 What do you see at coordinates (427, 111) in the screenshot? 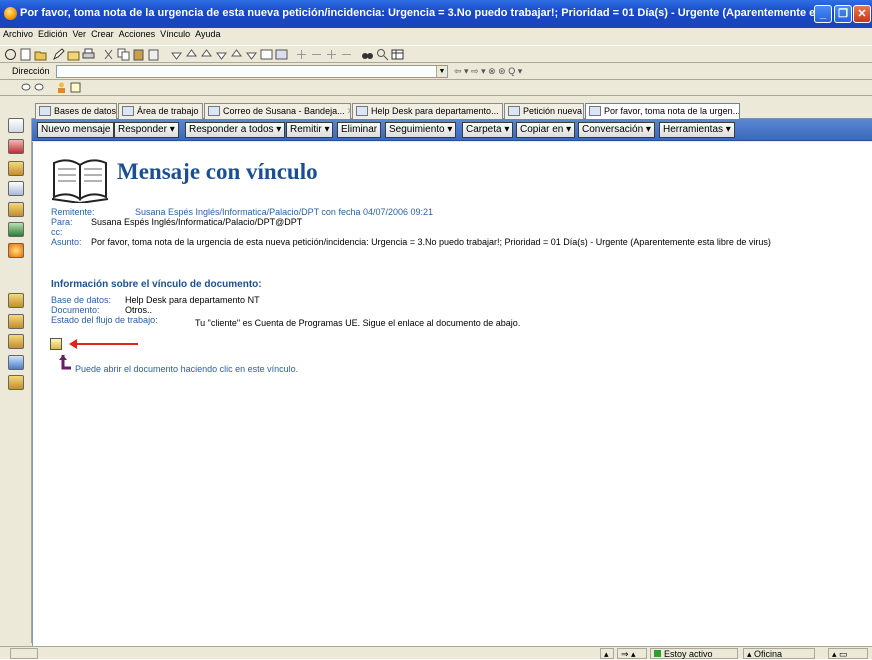
I see `tab-help-desk: Help Desk para departamento...✕` at bounding box center [427, 111].